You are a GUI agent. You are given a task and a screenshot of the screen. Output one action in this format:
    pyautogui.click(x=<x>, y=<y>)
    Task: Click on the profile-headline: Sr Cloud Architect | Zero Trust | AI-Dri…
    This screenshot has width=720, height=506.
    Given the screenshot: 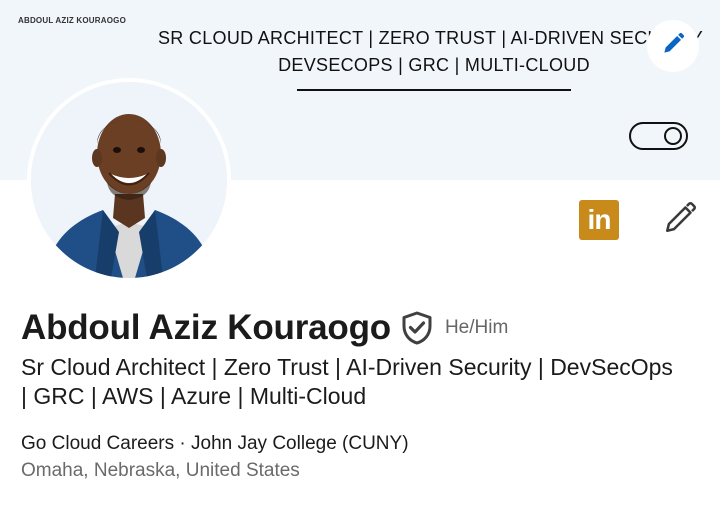 What is the action you would take?
    pyautogui.click(x=347, y=381)
    